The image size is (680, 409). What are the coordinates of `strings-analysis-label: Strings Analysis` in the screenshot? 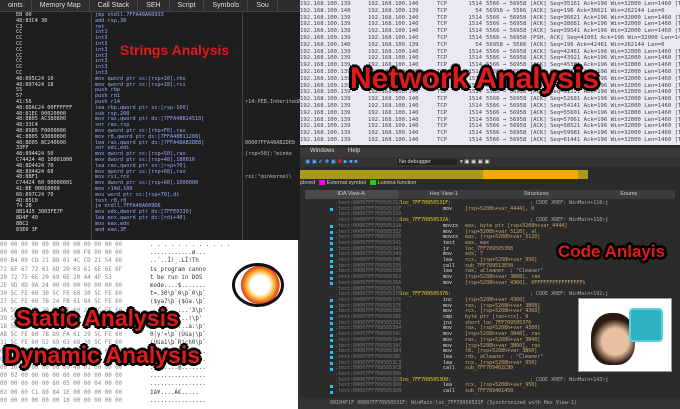 It's located at (175, 50).